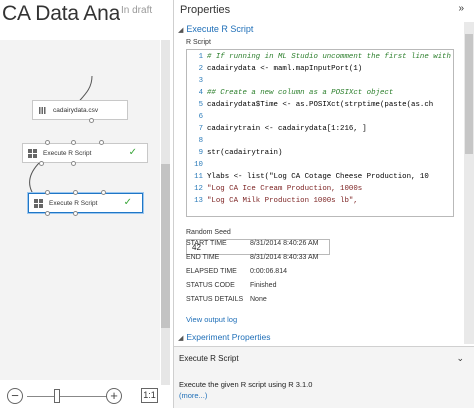  I want to click on line-number: 10, so click(198, 165).